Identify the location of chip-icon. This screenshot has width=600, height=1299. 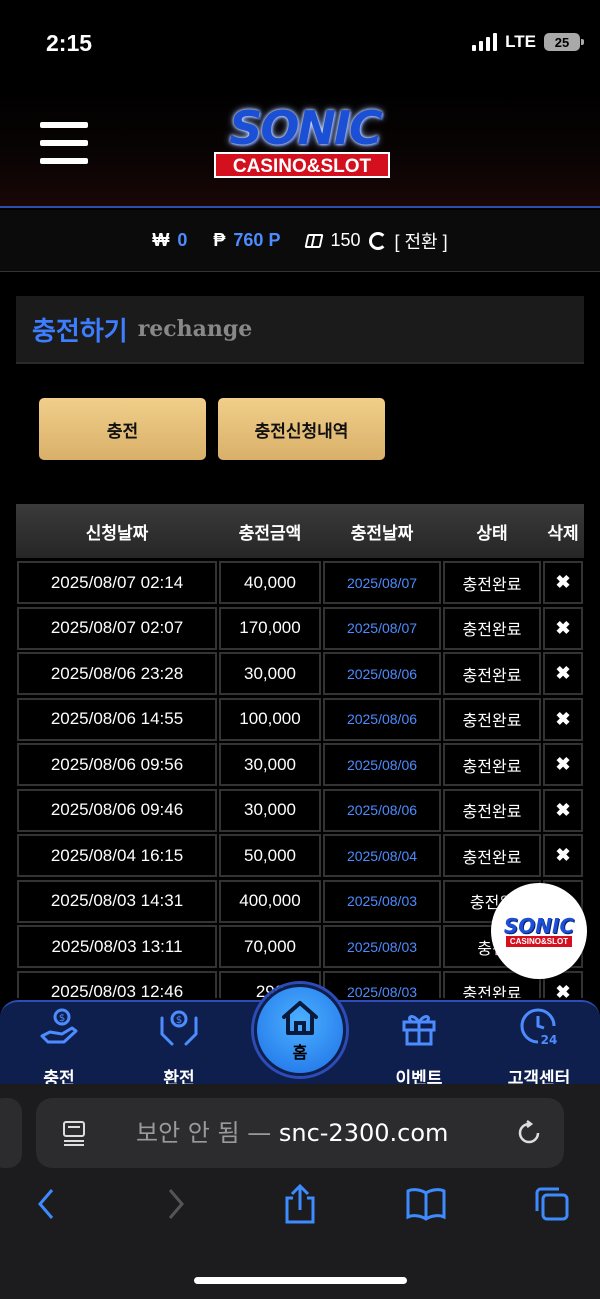
(314, 240).